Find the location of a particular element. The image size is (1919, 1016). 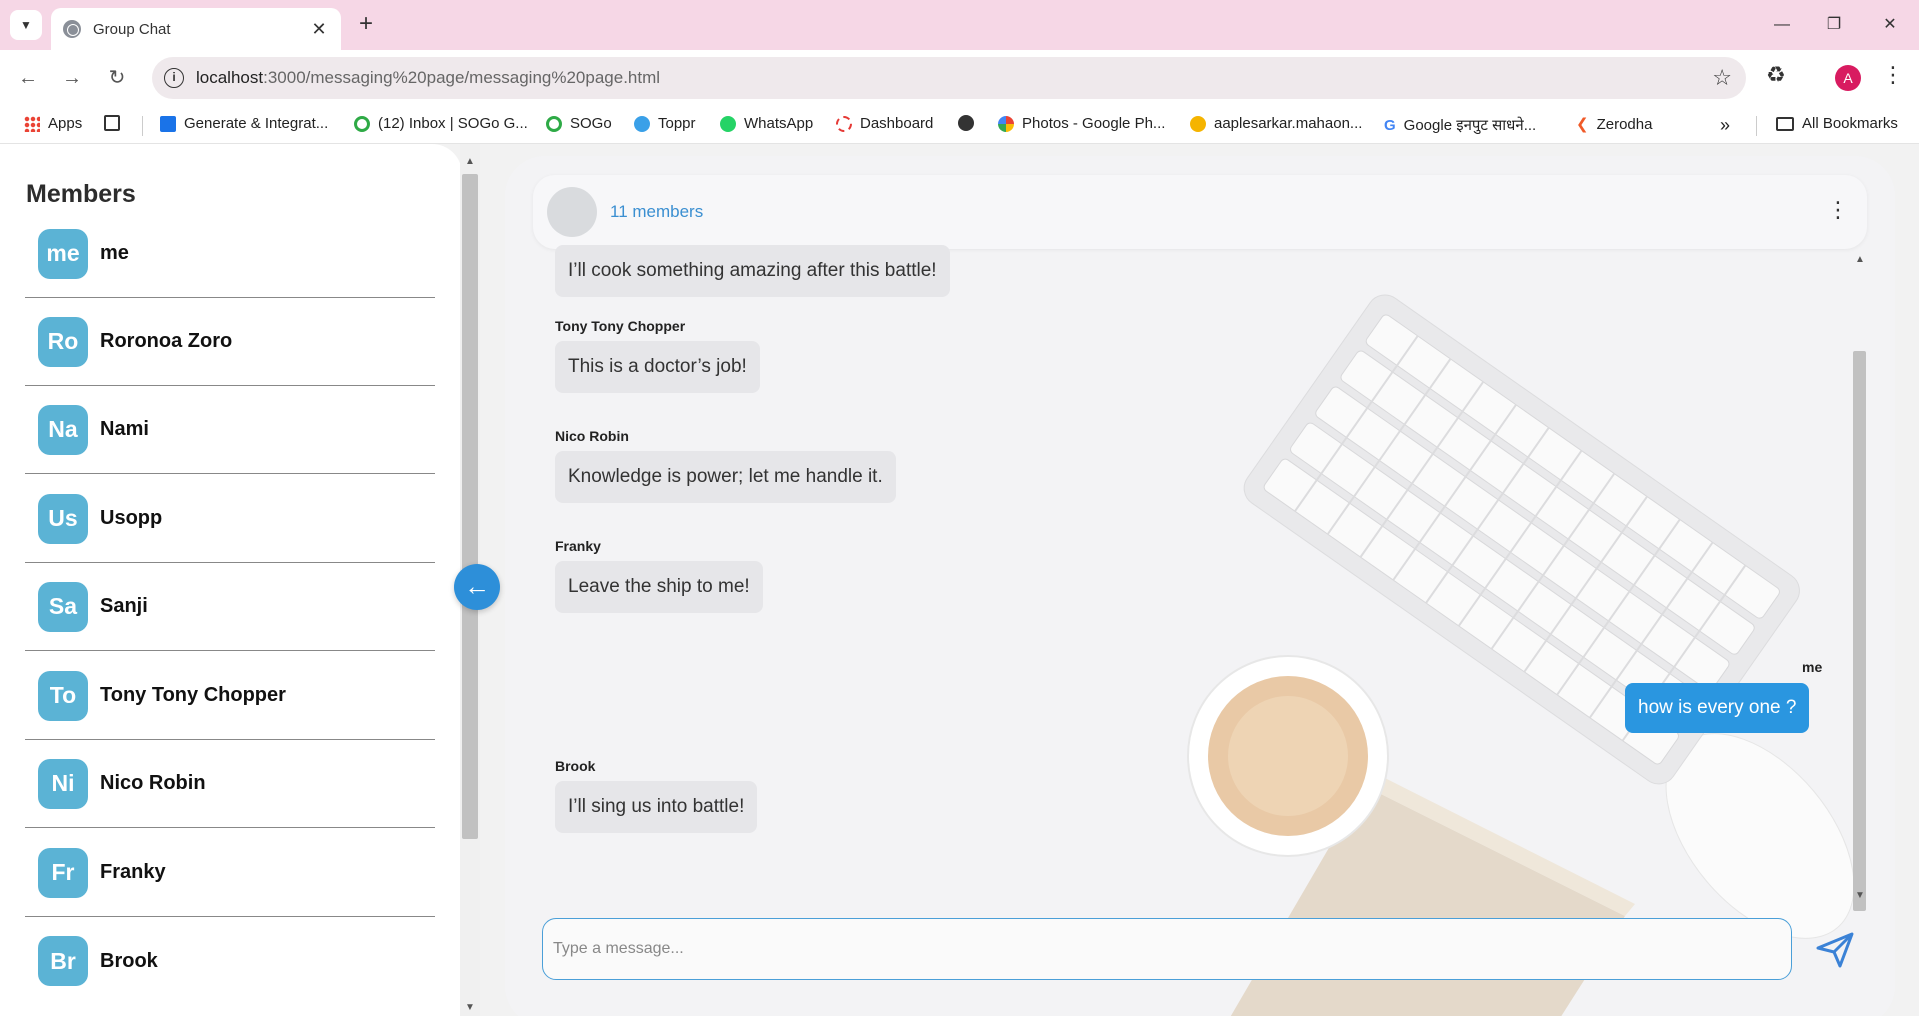

avatar: Br is located at coordinates (63, 961).